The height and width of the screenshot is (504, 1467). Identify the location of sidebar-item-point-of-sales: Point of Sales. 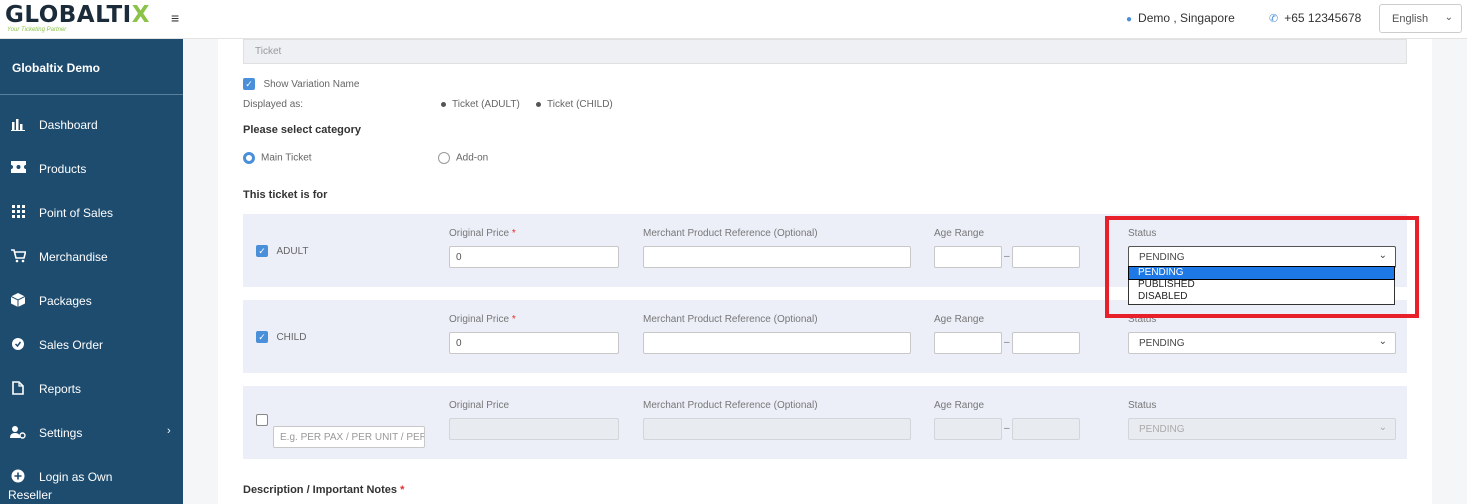
(91, 213).